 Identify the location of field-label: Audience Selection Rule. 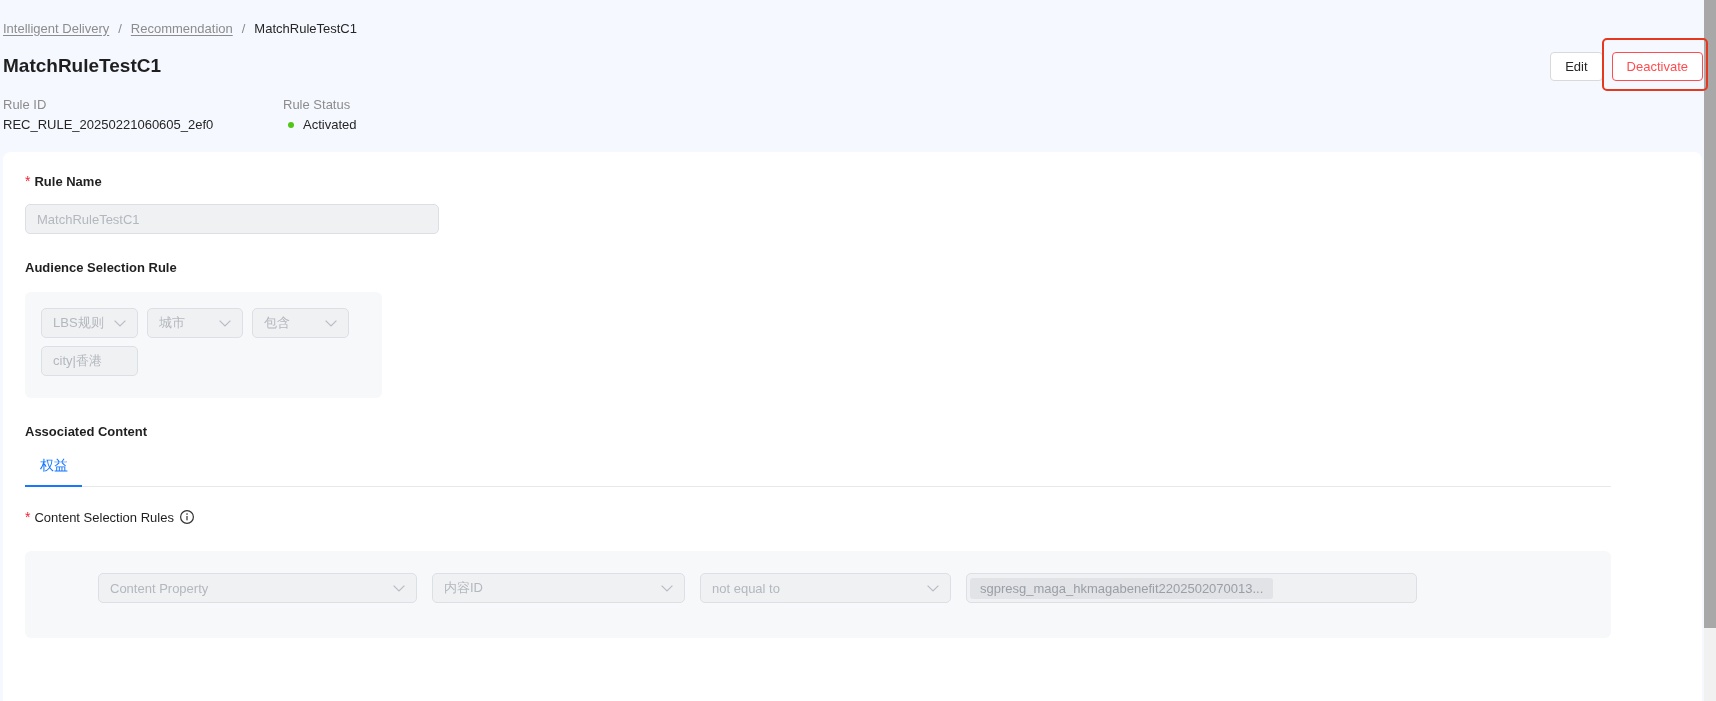
(101, 267).